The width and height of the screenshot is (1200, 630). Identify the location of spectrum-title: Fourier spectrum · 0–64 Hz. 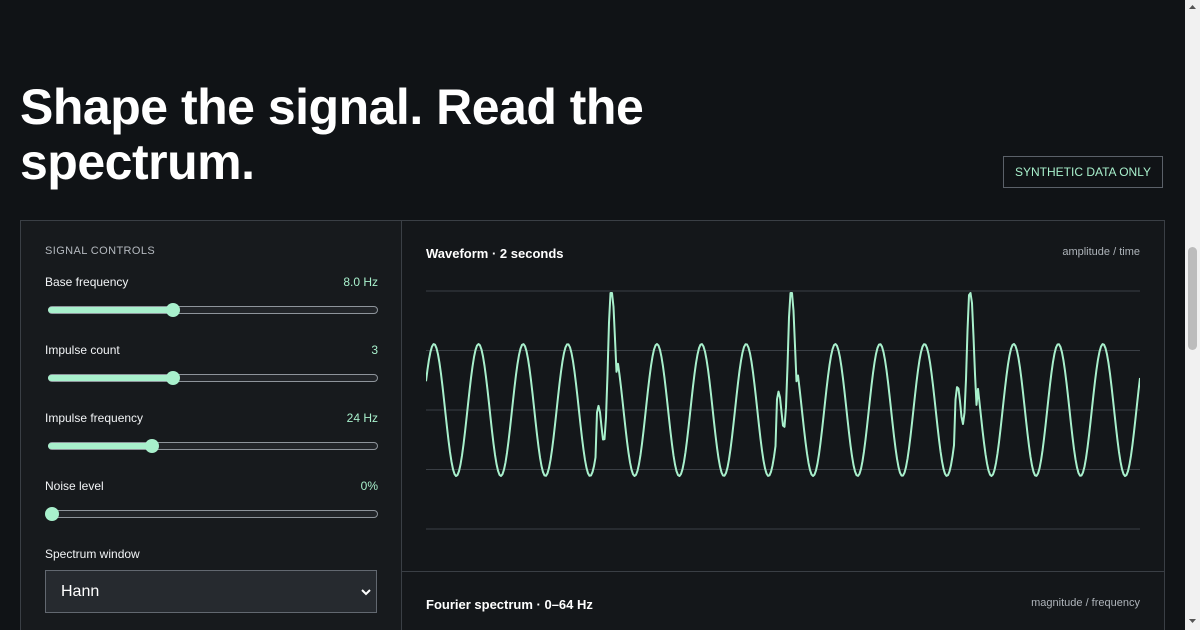
(509, 604).